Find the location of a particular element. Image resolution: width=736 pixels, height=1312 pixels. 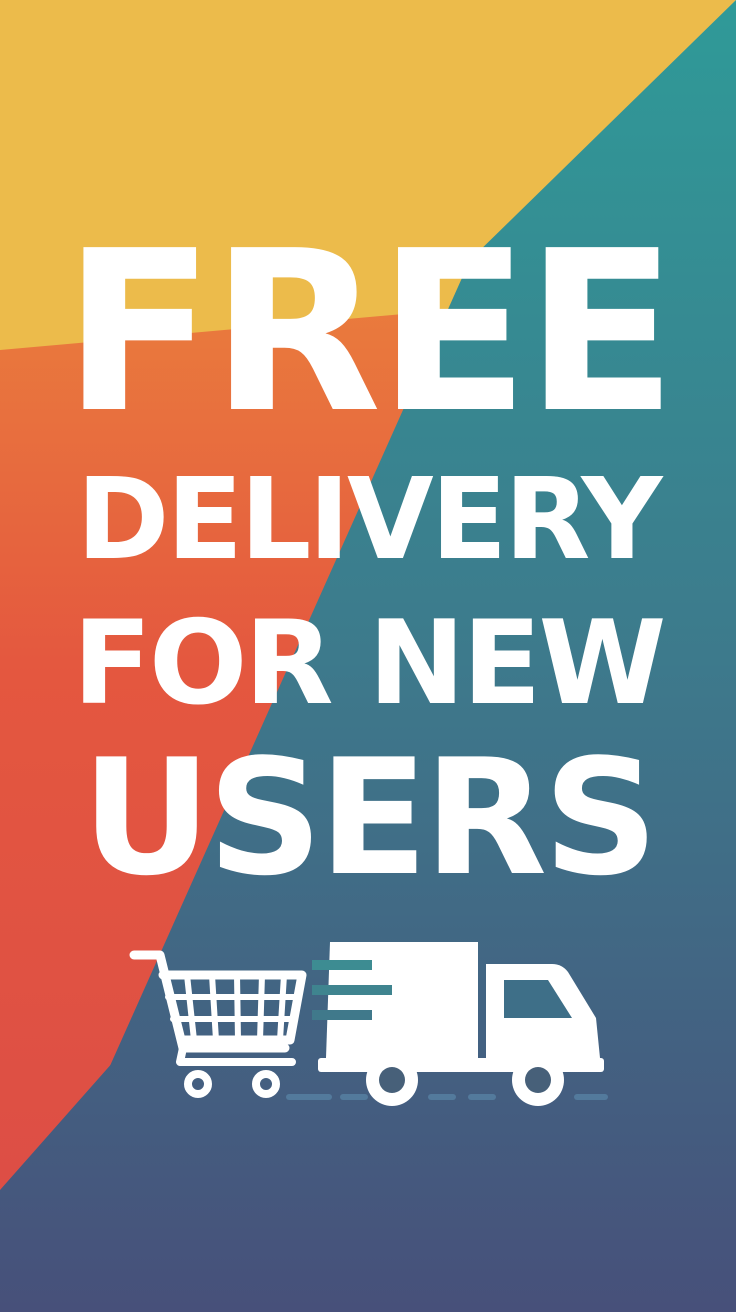

road-line is located at coordinates (447, 1097).